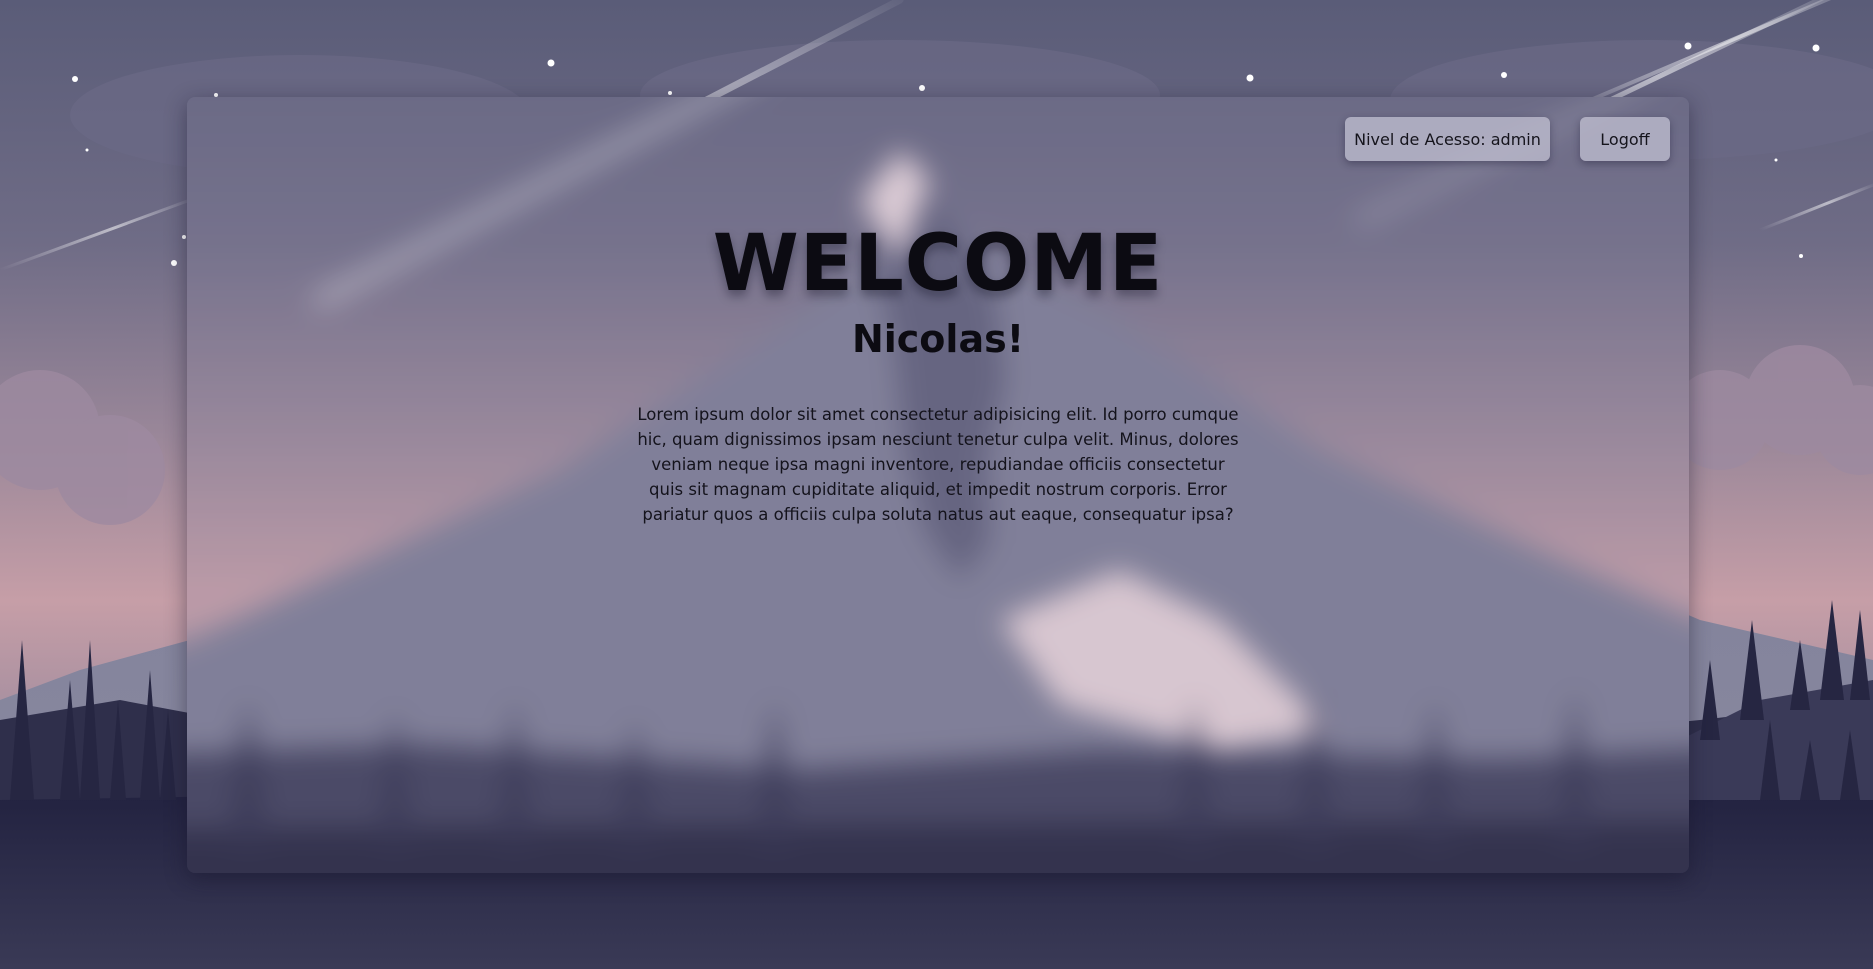 The height and width of the screenshot is (969, 1873). What do you see at coordinates (938, 339) in the screenshot?
I see `user-name-heading: Nicolas!` at bounding box center [938, 339].